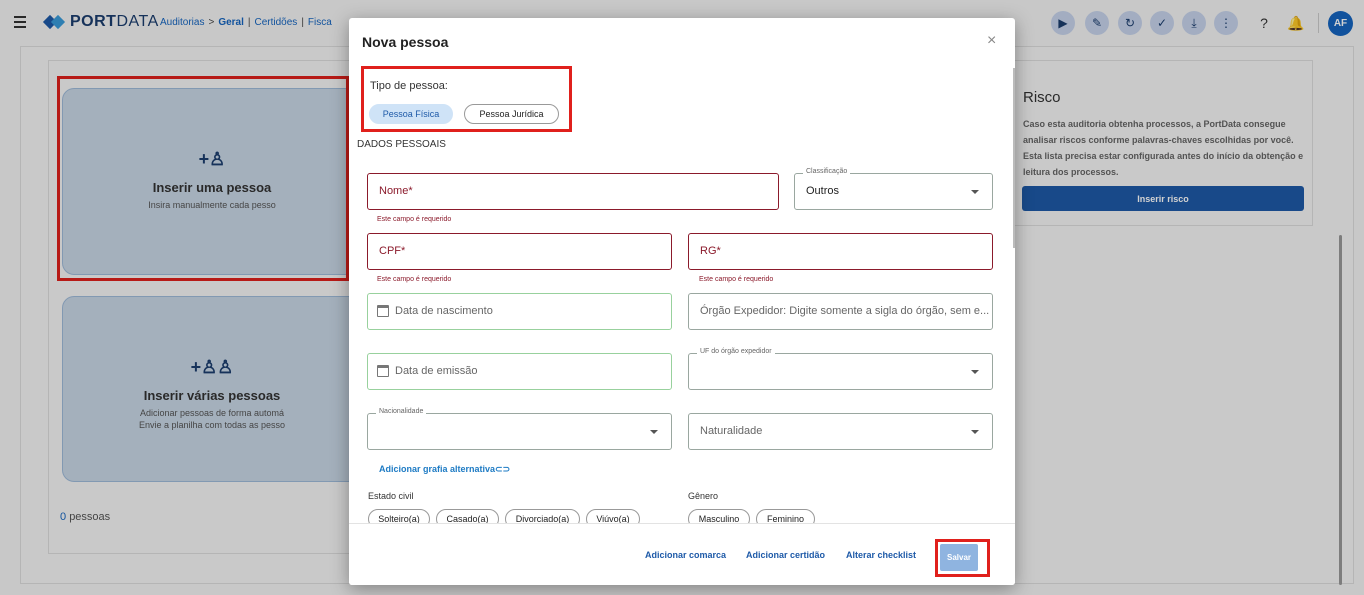  Describe the element at coordinates (573, 191) in the screenshot. I see `nome-field: Nome*` at that location.